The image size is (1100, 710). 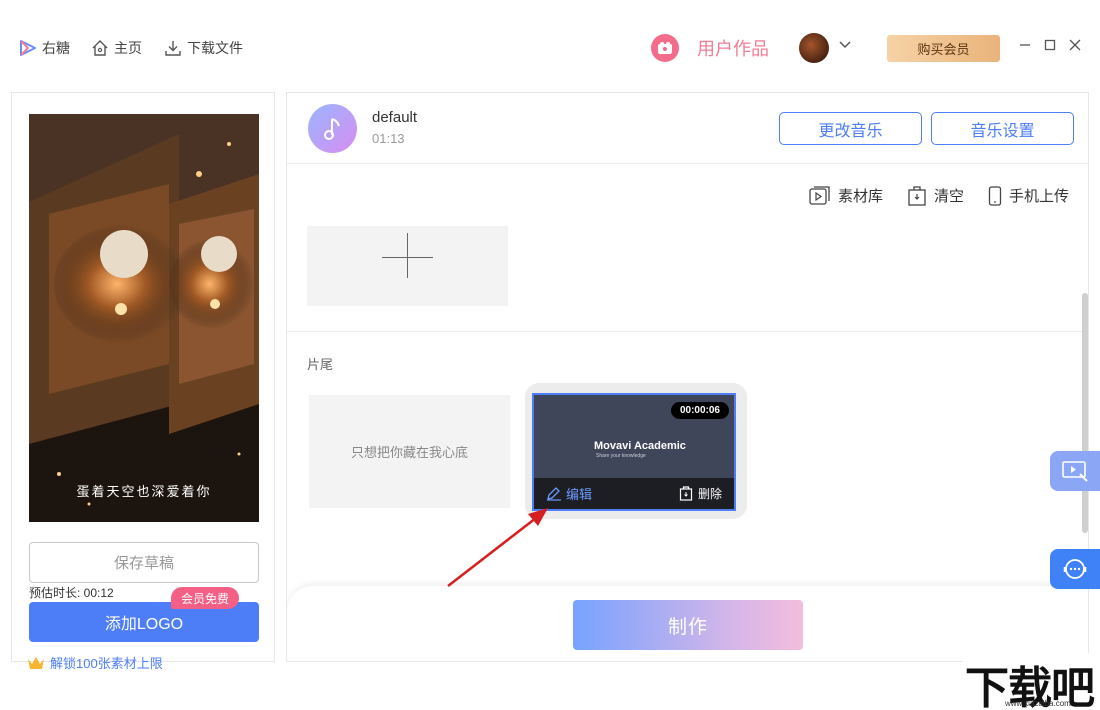 What do you see at coordinates (554, 493) in the screenshot?
I see `pencil-icon` at bounding box center [554, 493].